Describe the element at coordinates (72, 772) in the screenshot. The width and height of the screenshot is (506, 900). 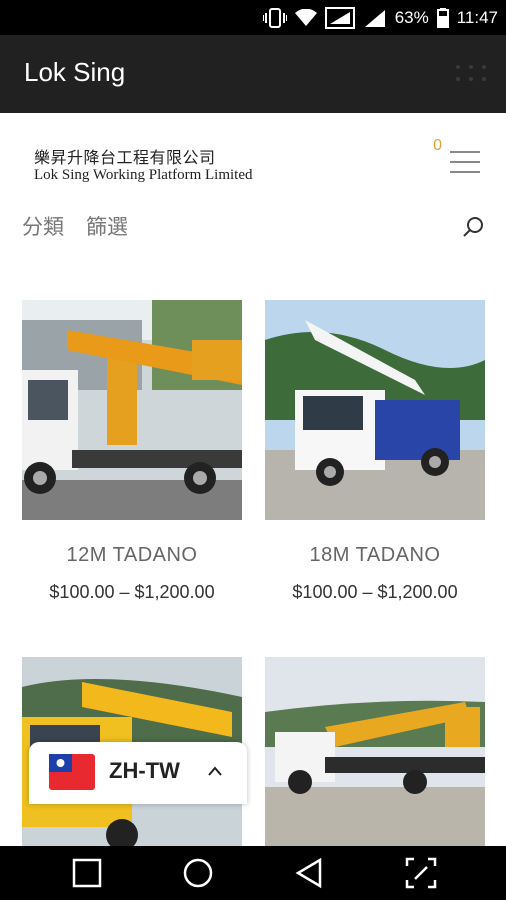
I see `taiwan-flag-icon` at that location.